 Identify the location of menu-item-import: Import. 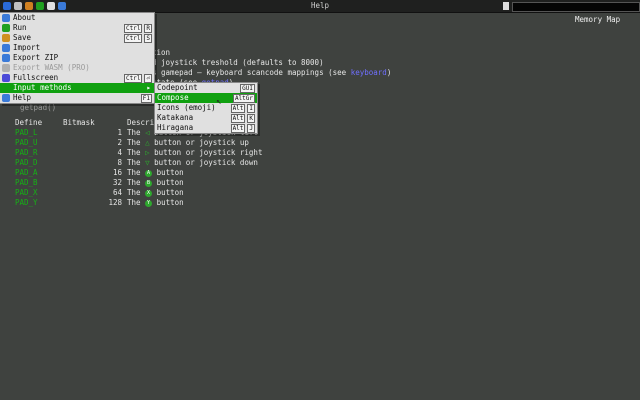
(77, 48).